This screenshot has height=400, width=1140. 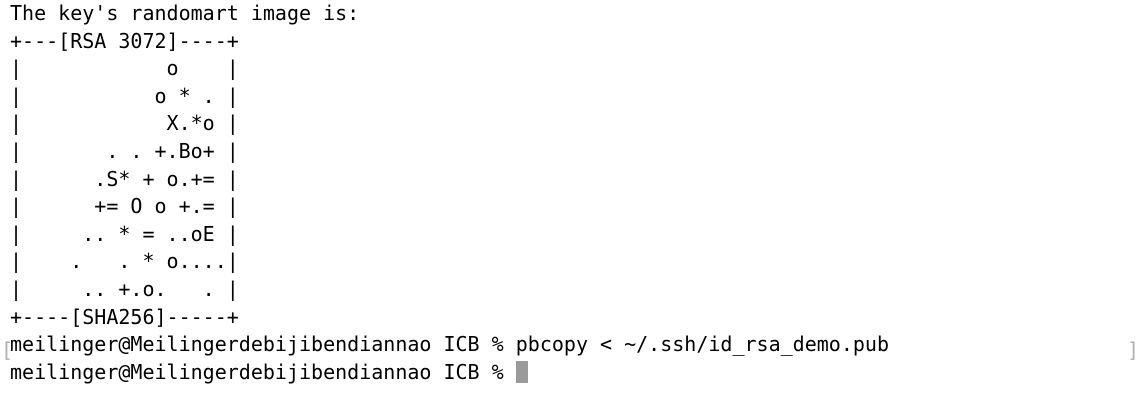 What do you see at coordinates (521, 371) in the screenshot?
I see `text-cursor` at bounding box center [521, 371].